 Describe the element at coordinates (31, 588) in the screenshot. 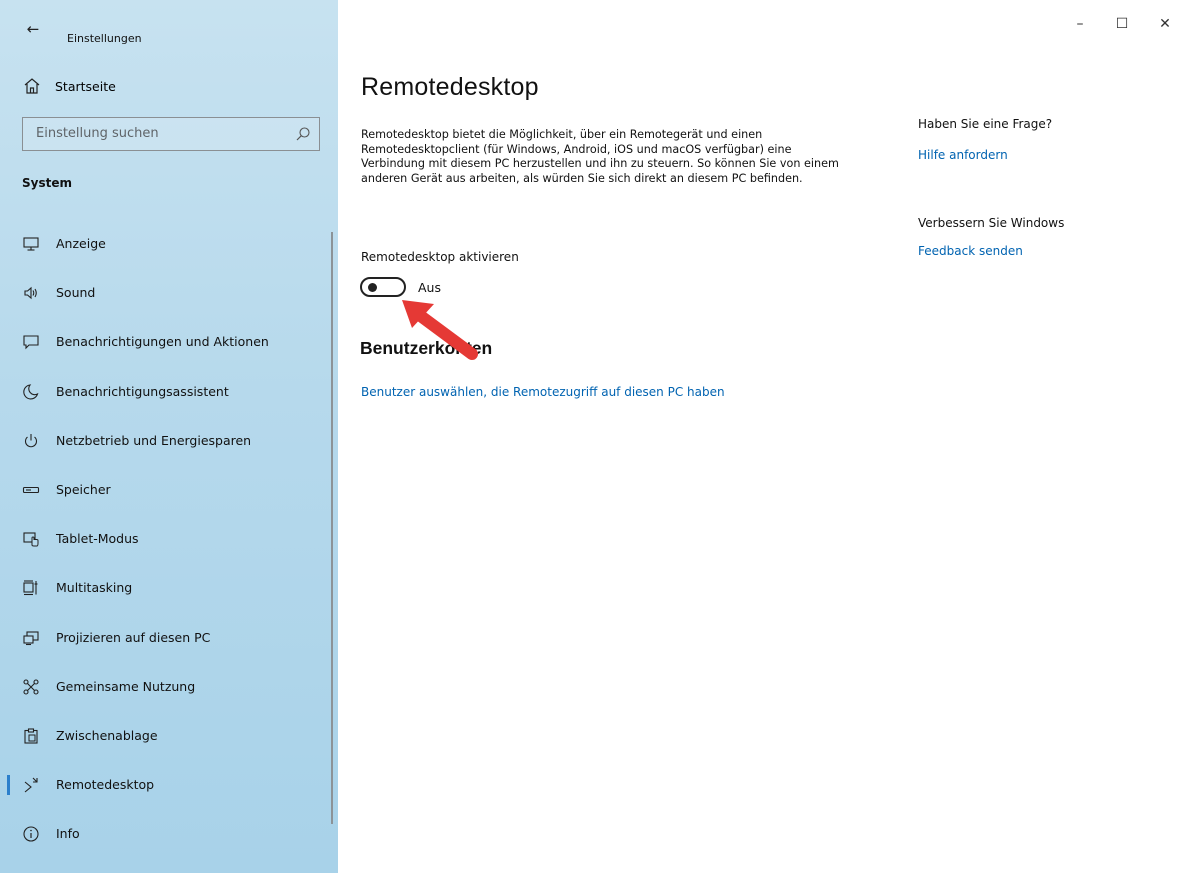

I see `multitasking-icon` at that location.